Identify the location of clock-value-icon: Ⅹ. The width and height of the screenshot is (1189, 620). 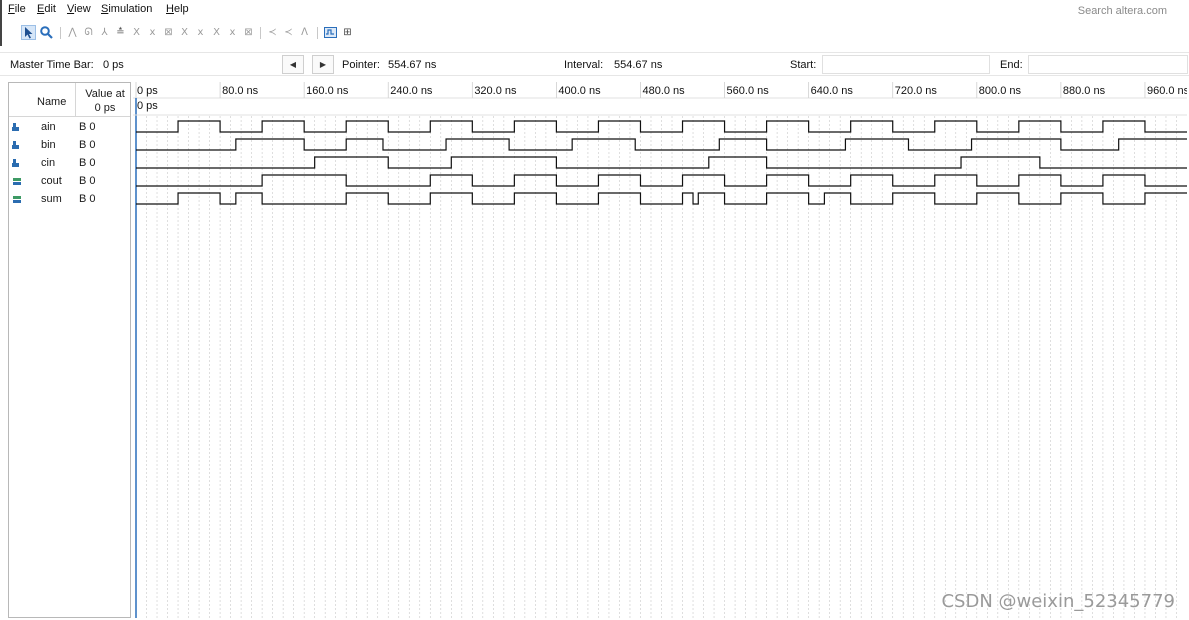
(136, 32).